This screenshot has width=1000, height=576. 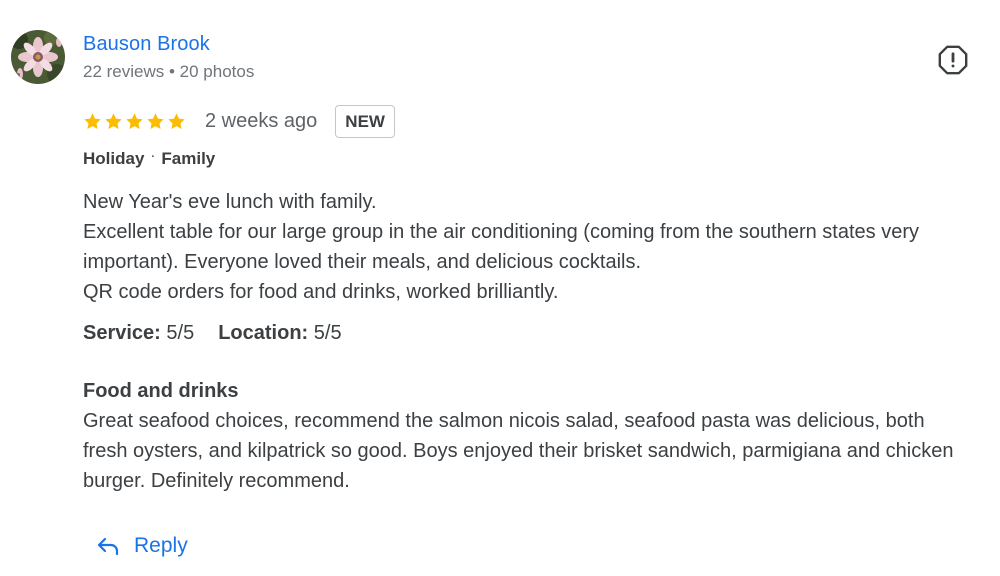 I want to click on subrating-service: Service: 5/5, so click(x=138, y=333).